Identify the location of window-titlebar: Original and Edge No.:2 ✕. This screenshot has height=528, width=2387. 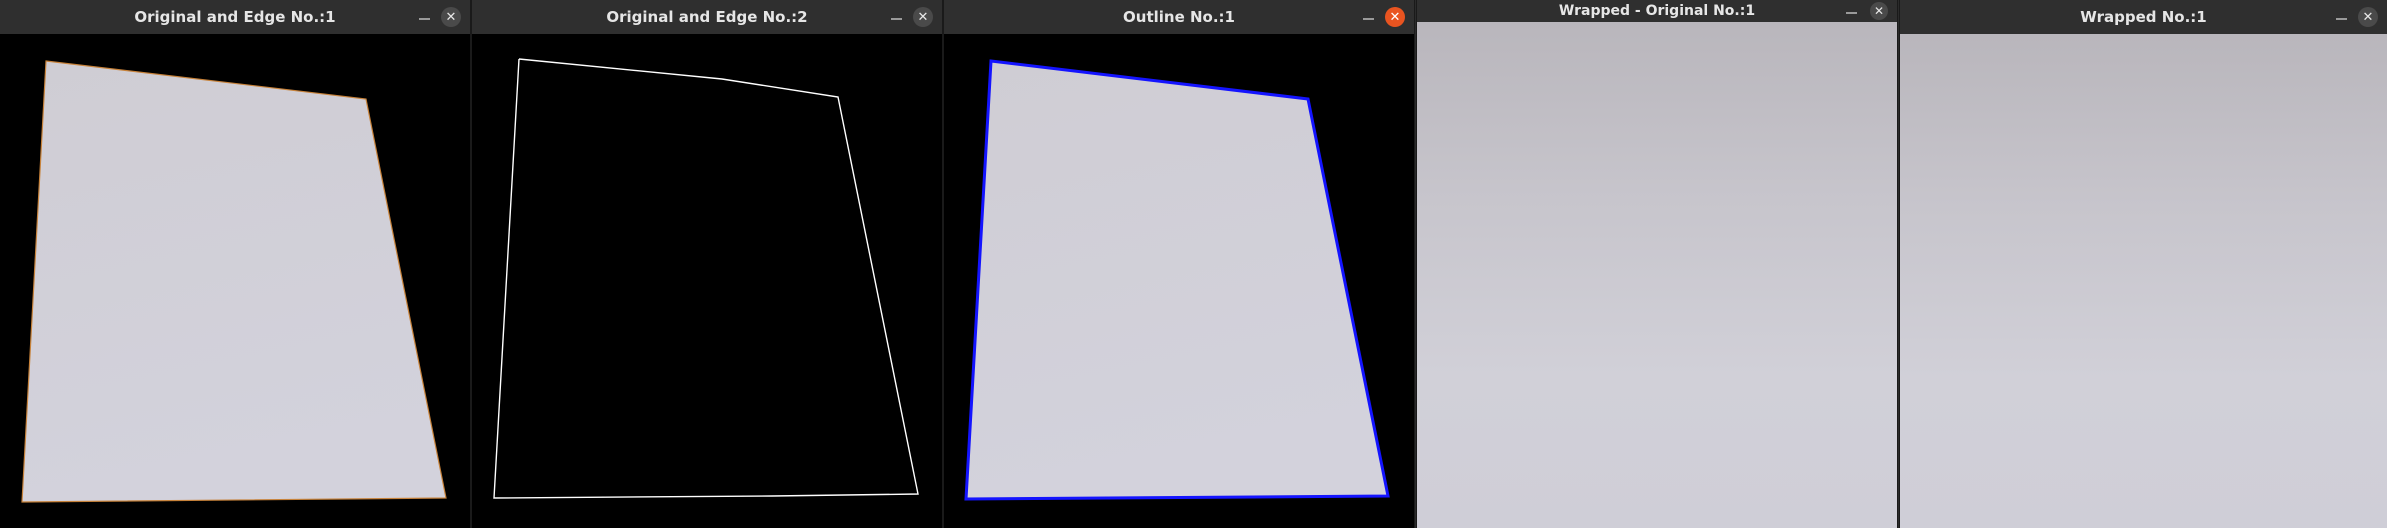
(707, 17).